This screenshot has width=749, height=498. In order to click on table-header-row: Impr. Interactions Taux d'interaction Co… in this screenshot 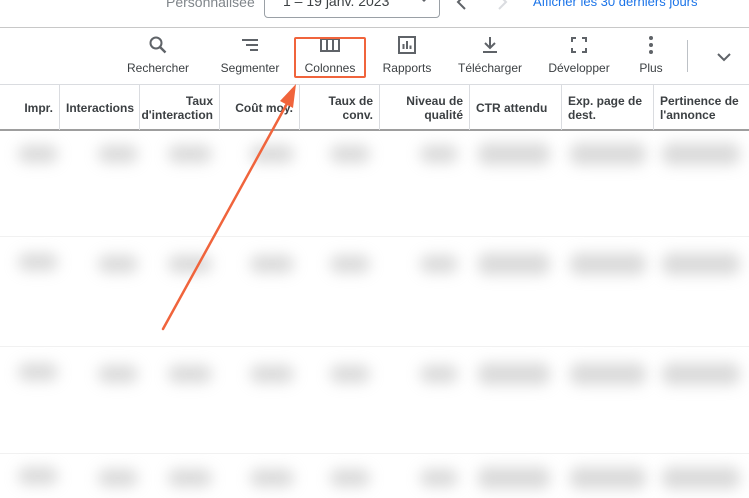, I will do `click(374, 107)`.